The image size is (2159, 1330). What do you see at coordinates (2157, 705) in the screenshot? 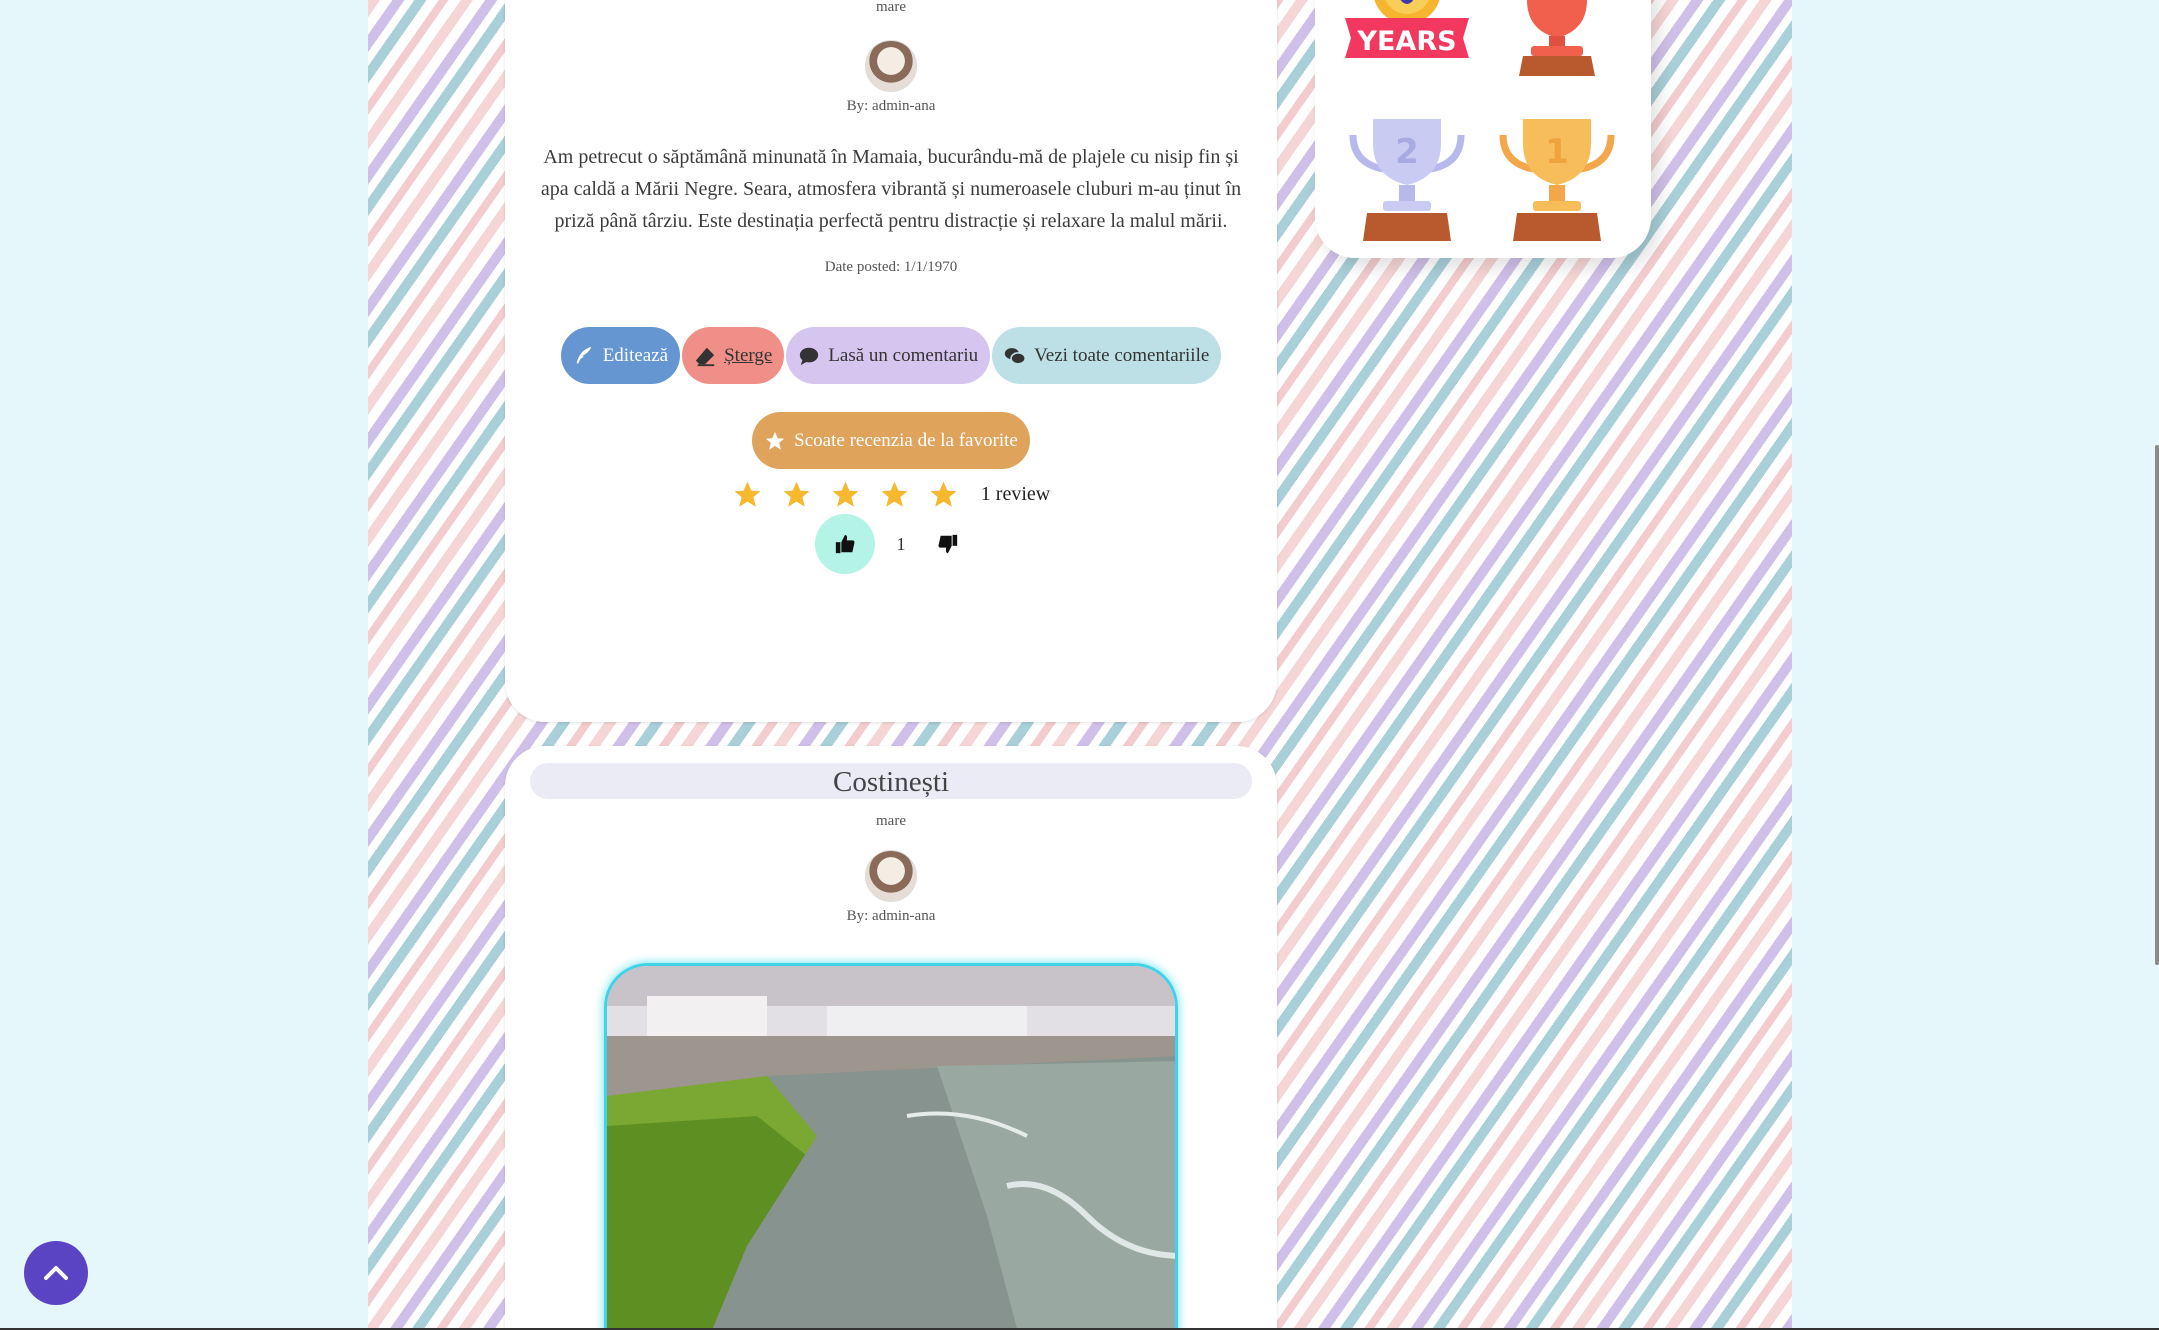
I see `page-scrollbar` at bounding box center [2157, 705].